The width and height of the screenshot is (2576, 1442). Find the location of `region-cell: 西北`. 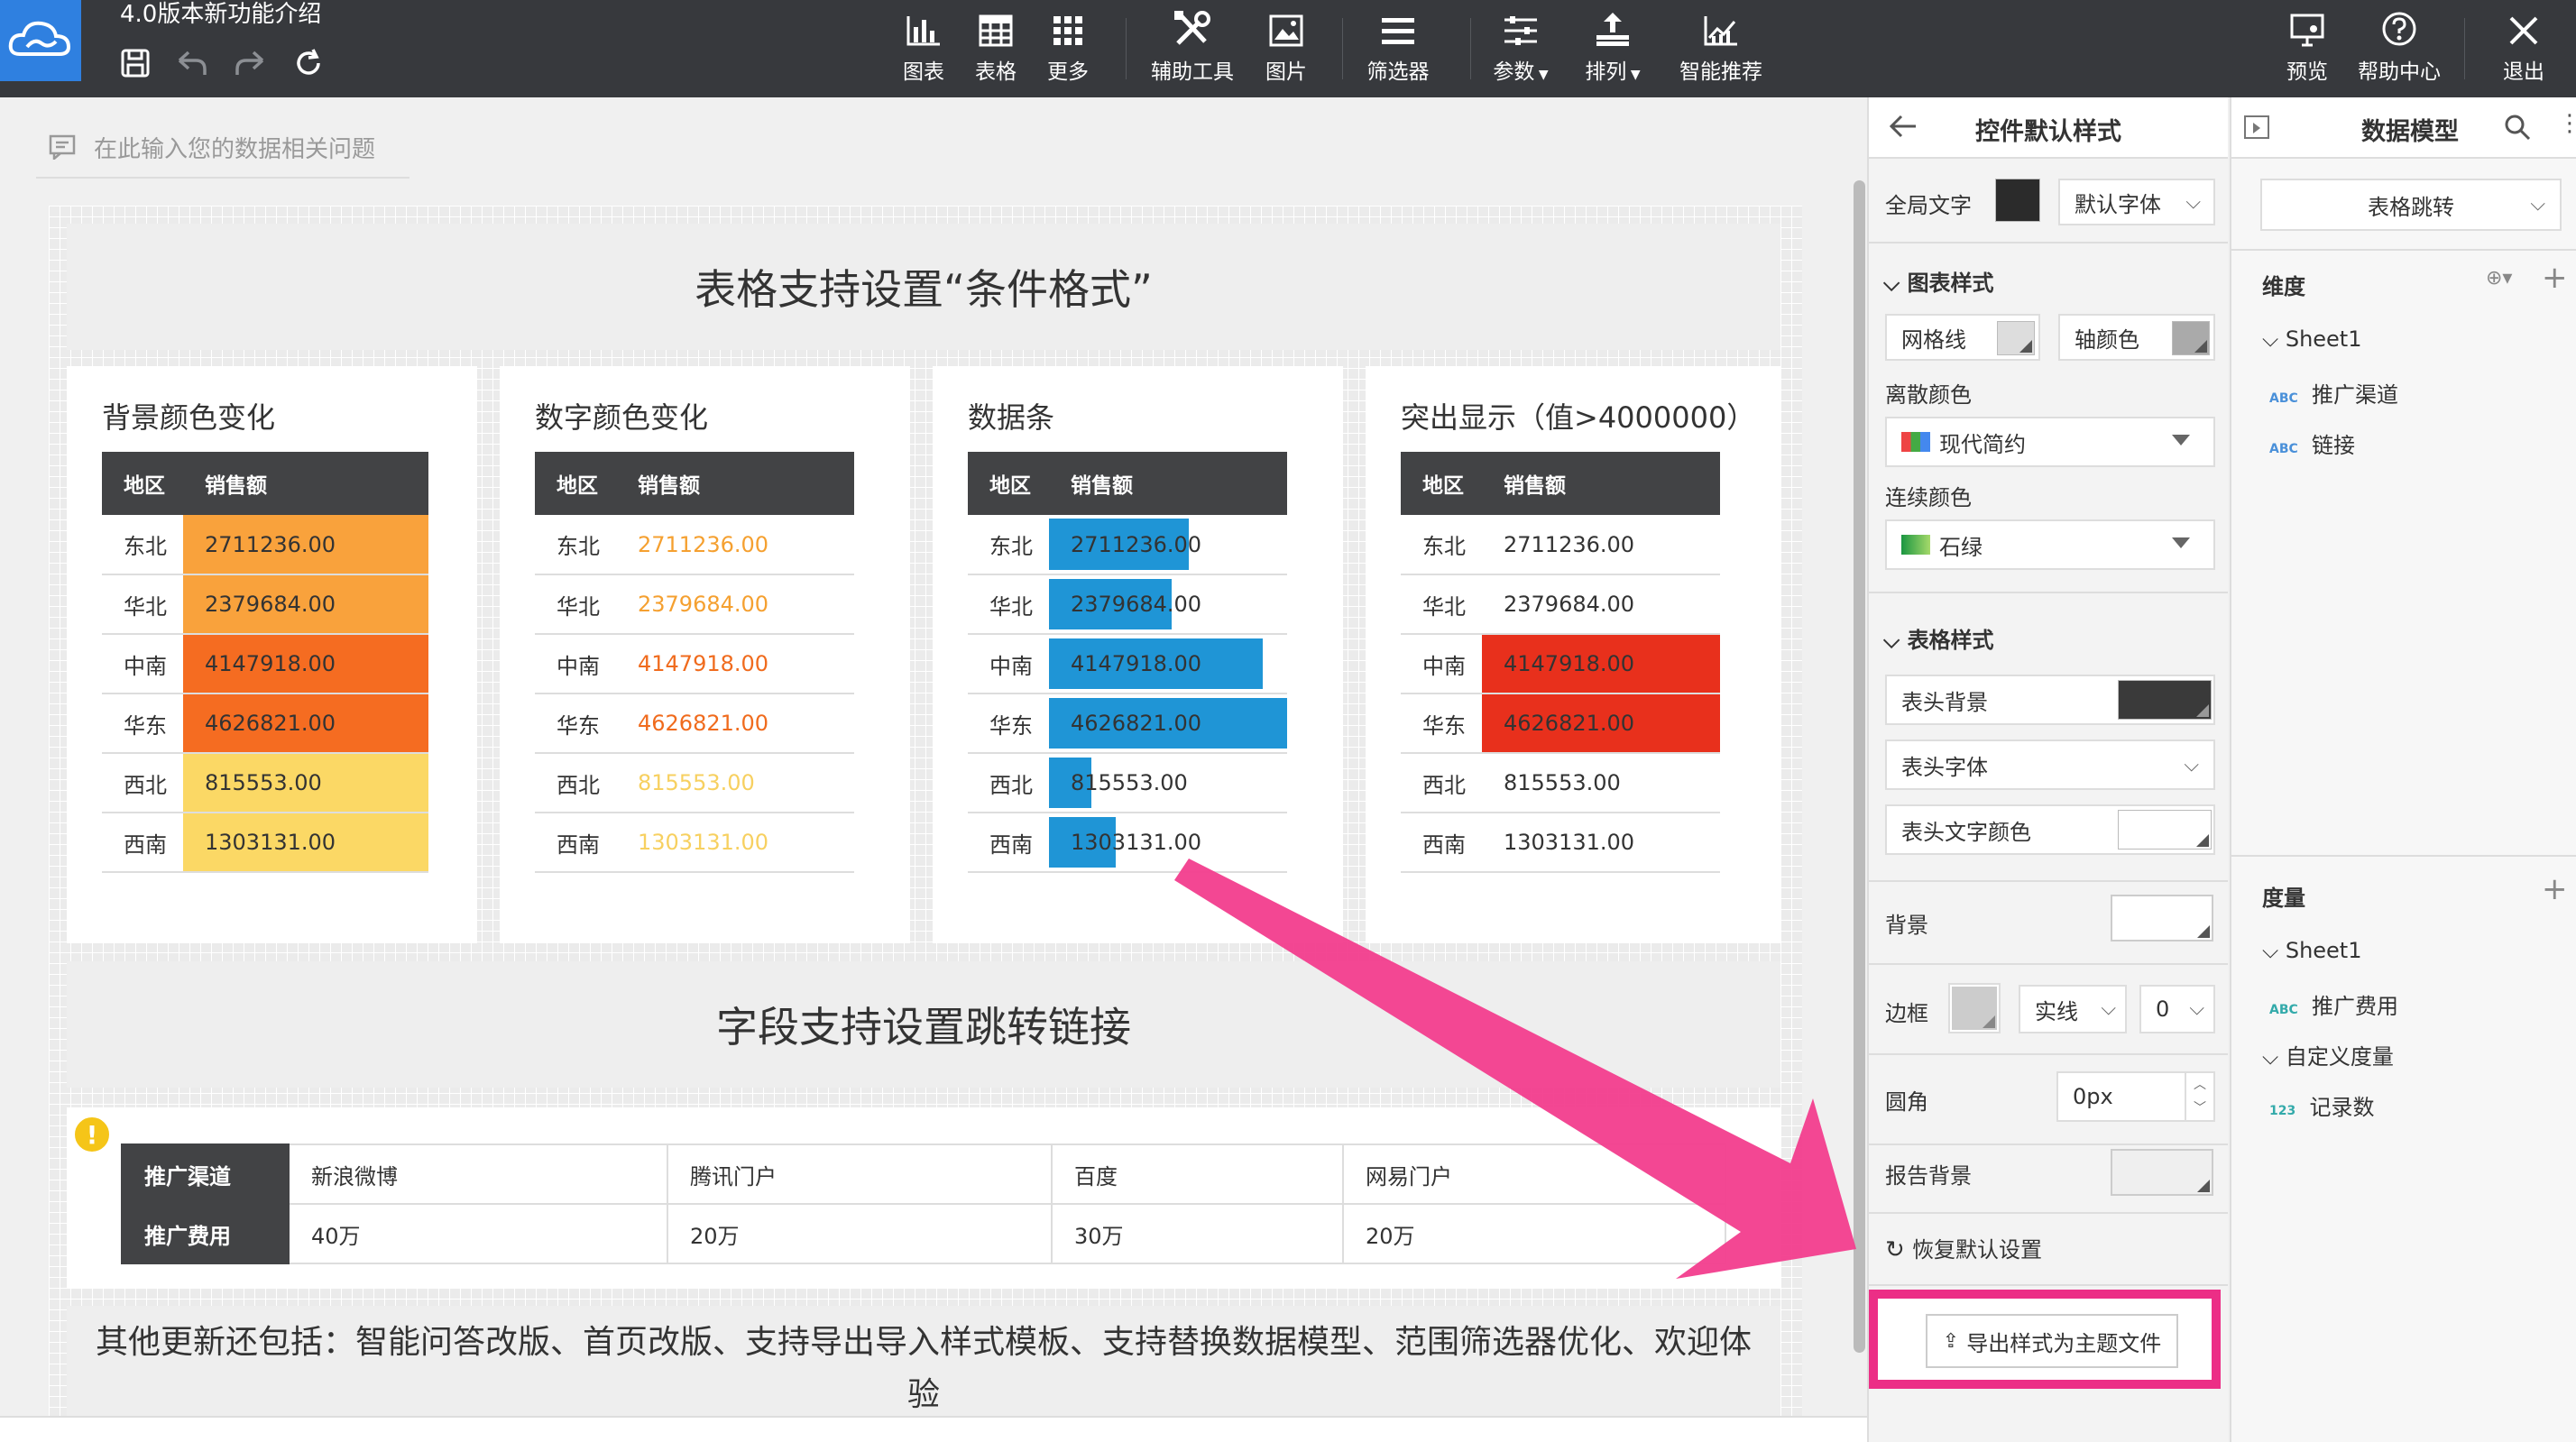

region-cell: 西北 is located at coordinates (143, 783).